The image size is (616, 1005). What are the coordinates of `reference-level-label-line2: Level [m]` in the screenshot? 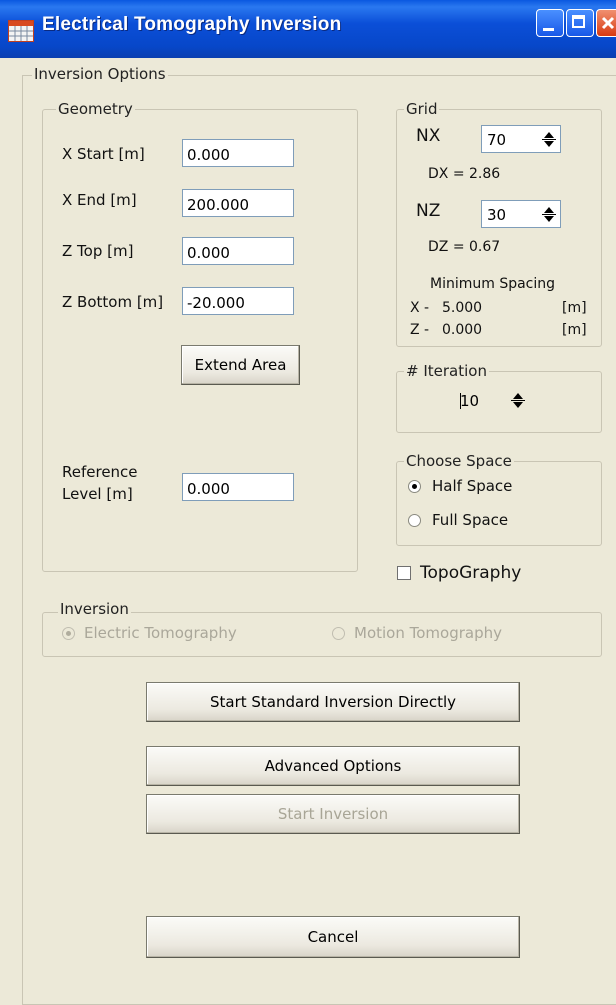 It's located at (97, 494).